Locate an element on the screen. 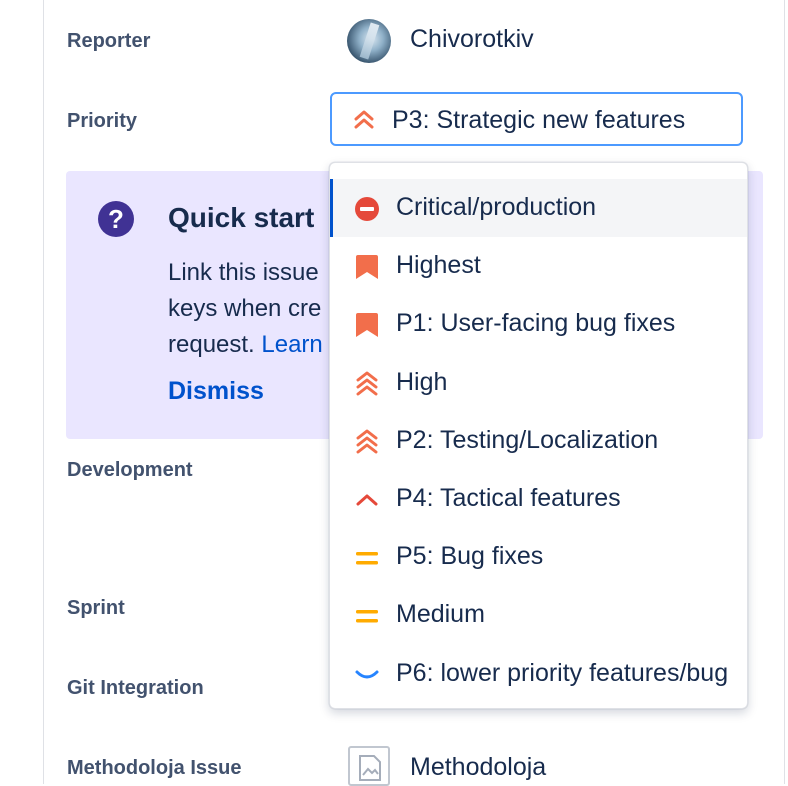 This screenshot has width=788, height=786. chevron-up-icon is located at coordinates (367, 500).